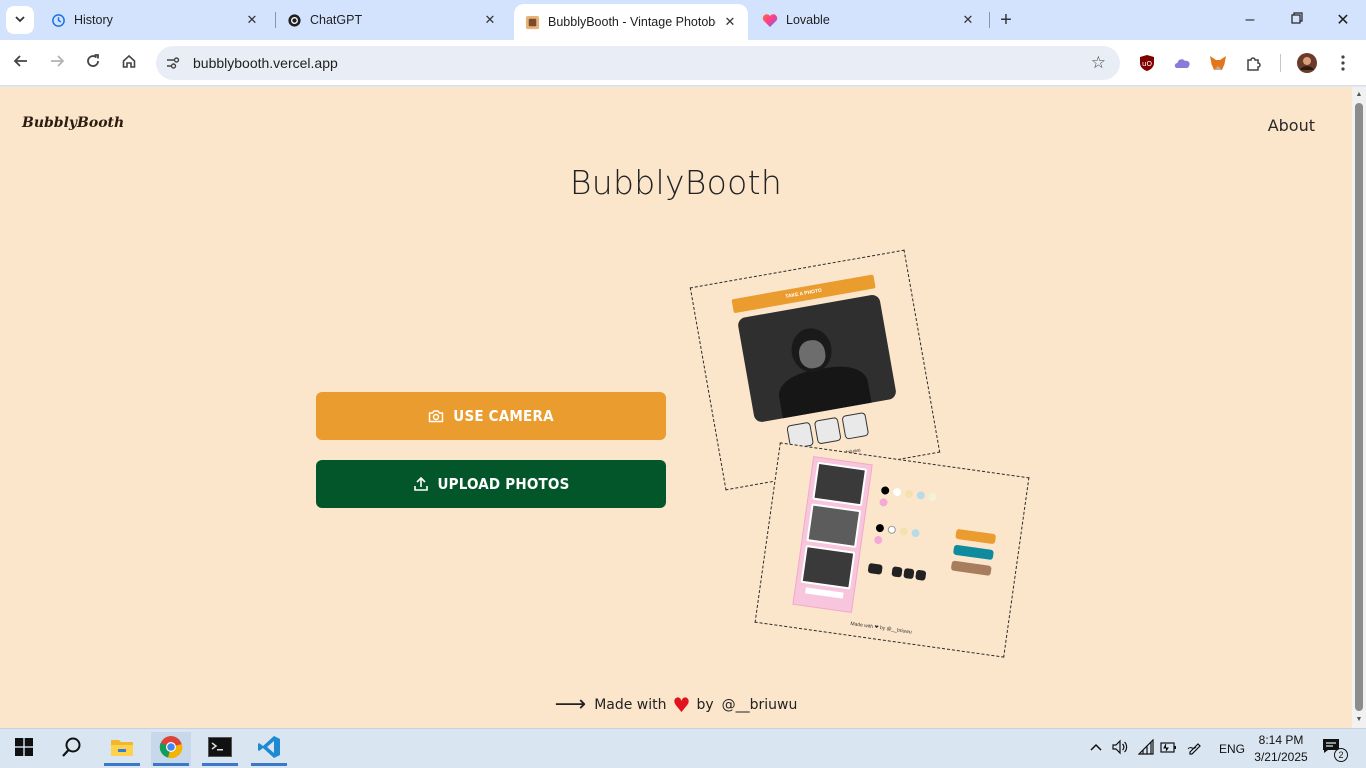 This screenshot has height=768, width=1366. I want to click on system-clock: 8:14 PM 3/21/2025, so click(1281, 749).